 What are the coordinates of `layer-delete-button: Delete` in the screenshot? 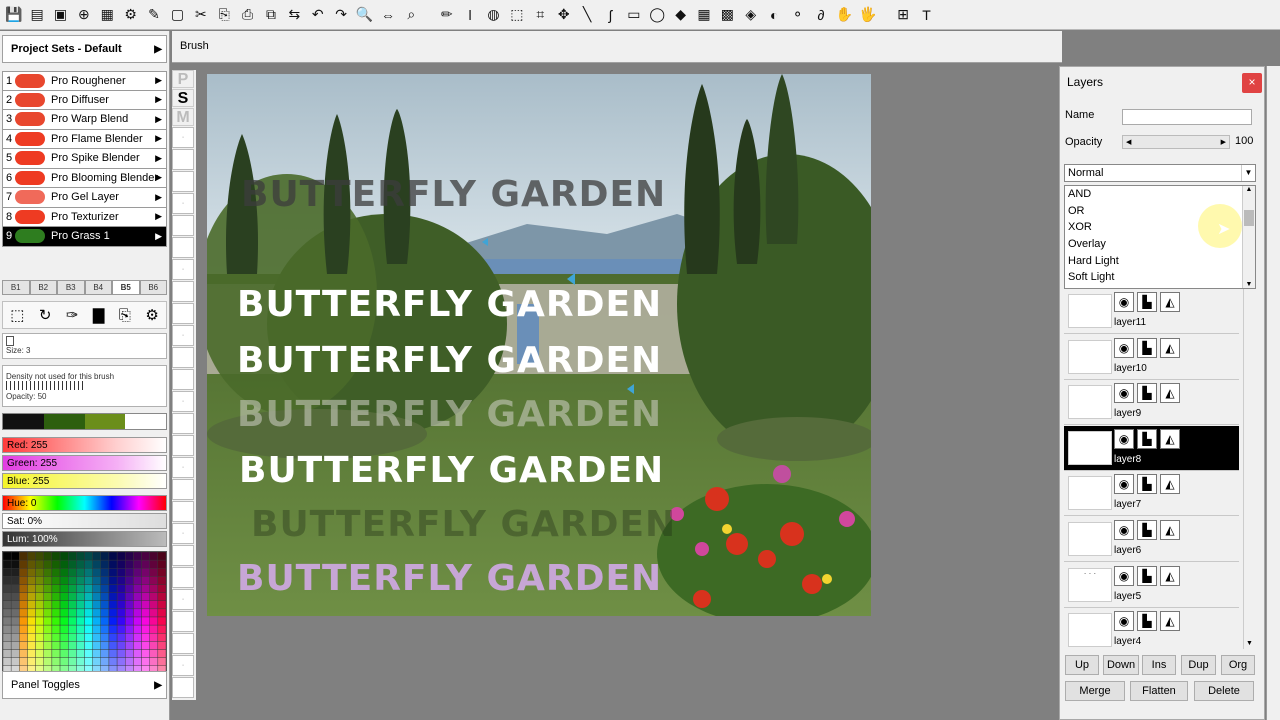 It's located at (1224, 691).